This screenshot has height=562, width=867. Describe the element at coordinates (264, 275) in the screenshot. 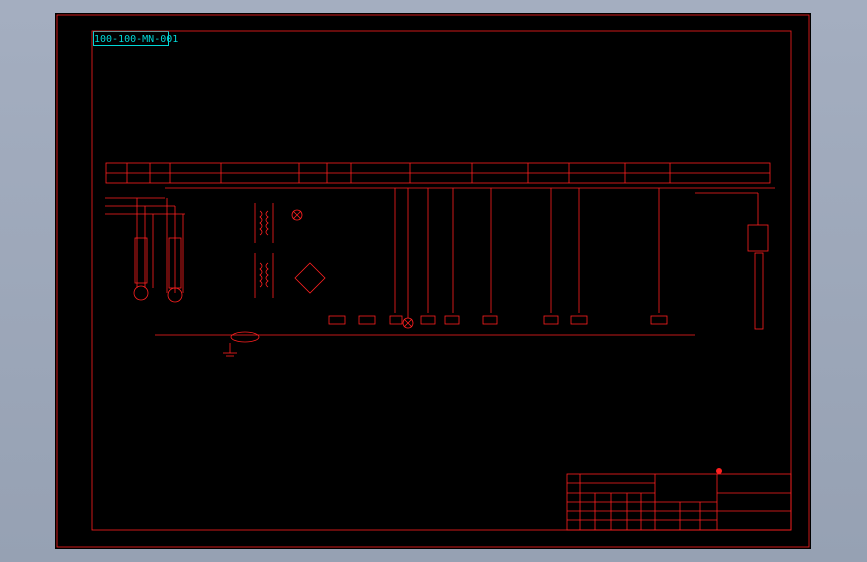

I see `transformer-t2` at that location.